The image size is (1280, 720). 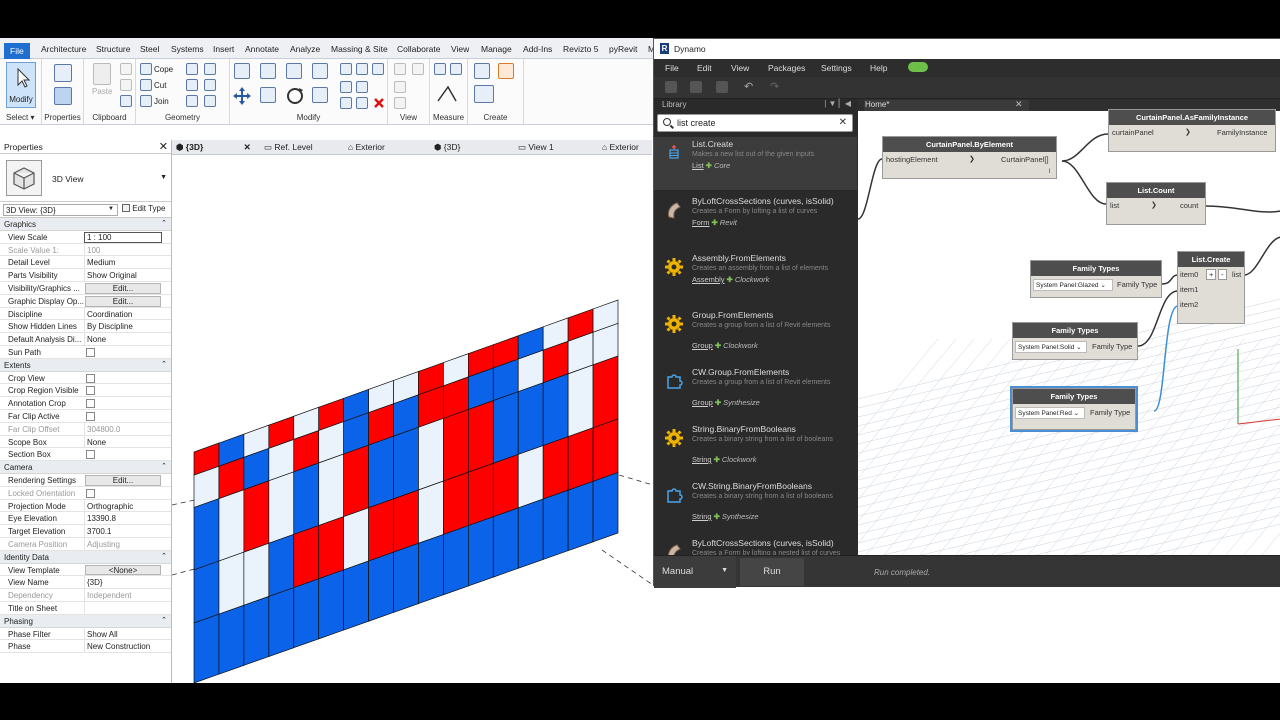 What do you see at coordinates (496, 51) in the screenshot?
I see `tab-manage: Manage` at bounding box center [496, 51].